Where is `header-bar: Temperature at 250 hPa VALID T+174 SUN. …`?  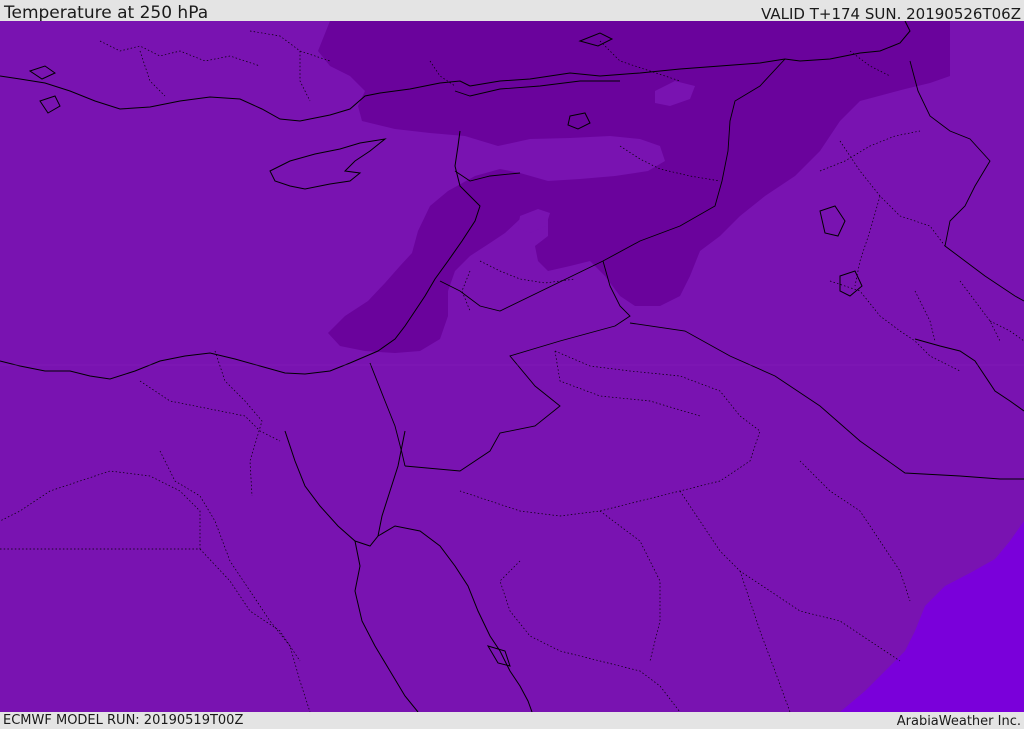
header-bar: Temperature at 250 hPa VALID T+174 SUN. … is located at coordinates (512, 11).